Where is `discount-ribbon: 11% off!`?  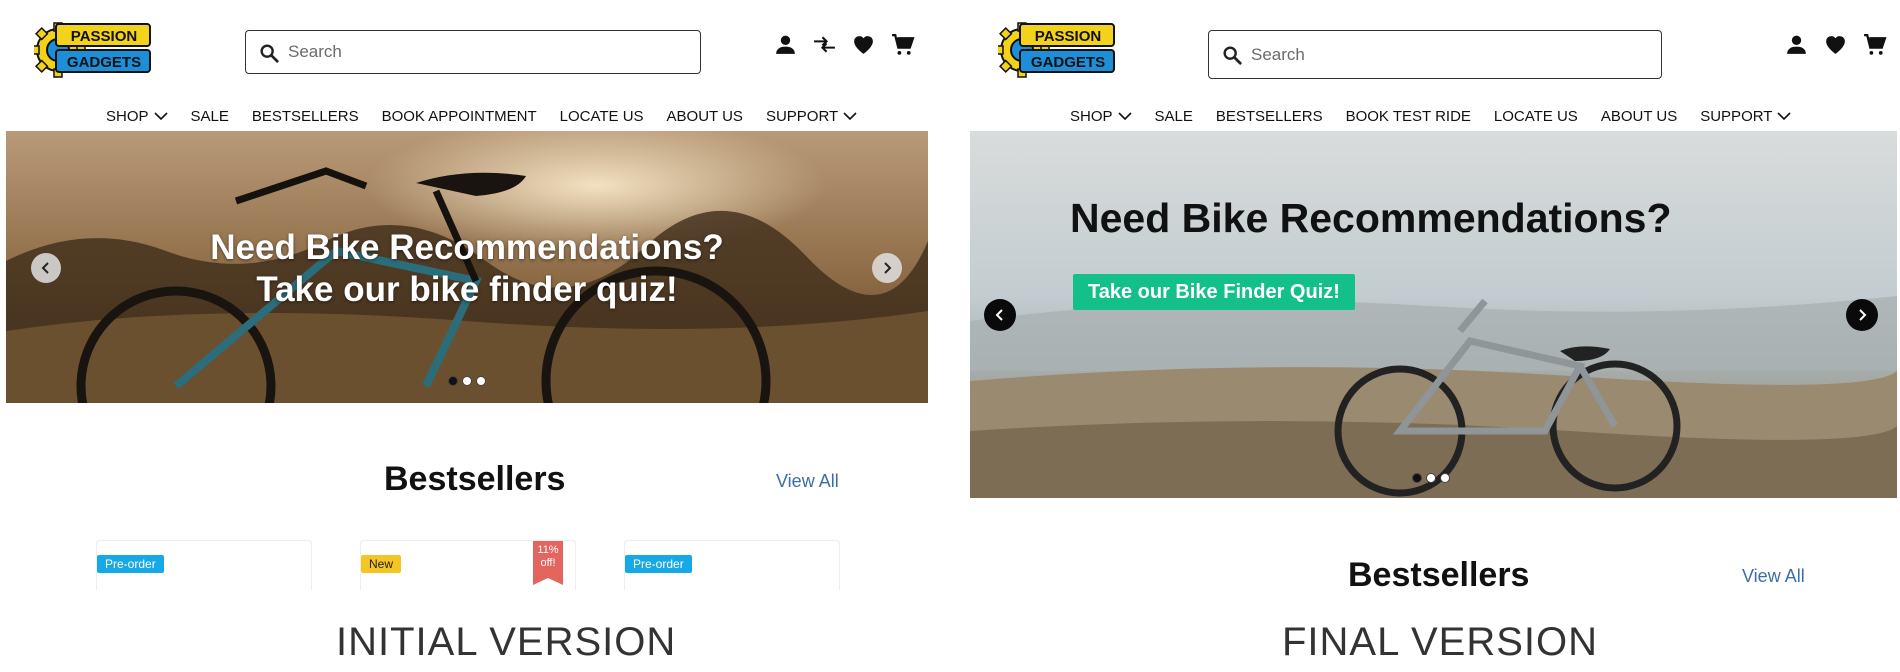
discount-ribbon: 11% off! is located at coordinates (548, 563).